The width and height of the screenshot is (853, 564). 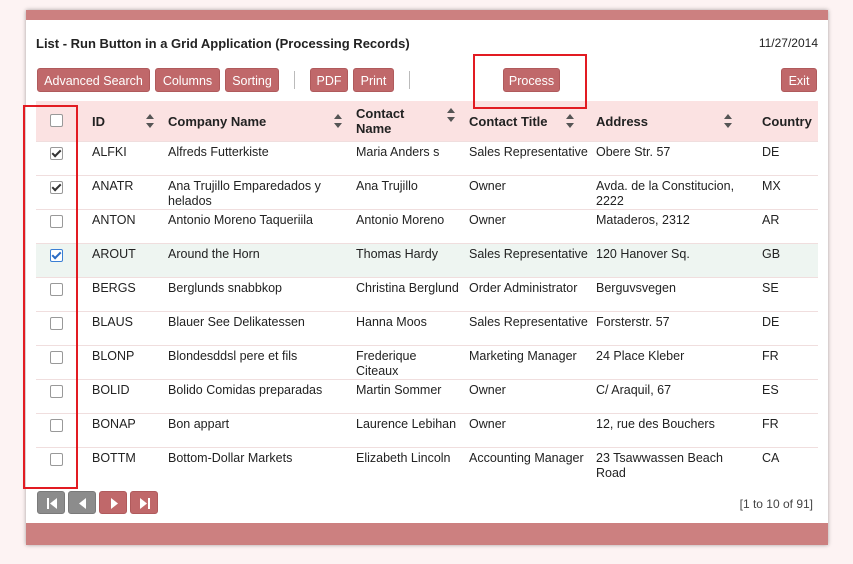 I want to click on cell-company: Blauer See Delikatessen, so click(x=236, y=322).